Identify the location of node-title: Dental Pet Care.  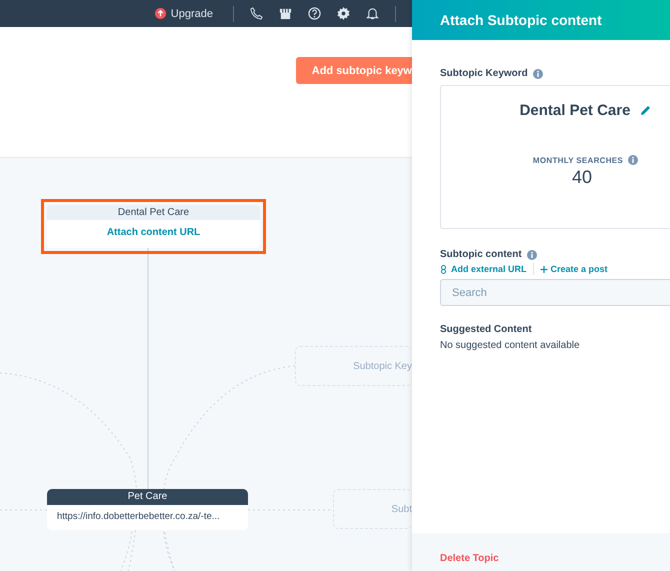
(153, 212).